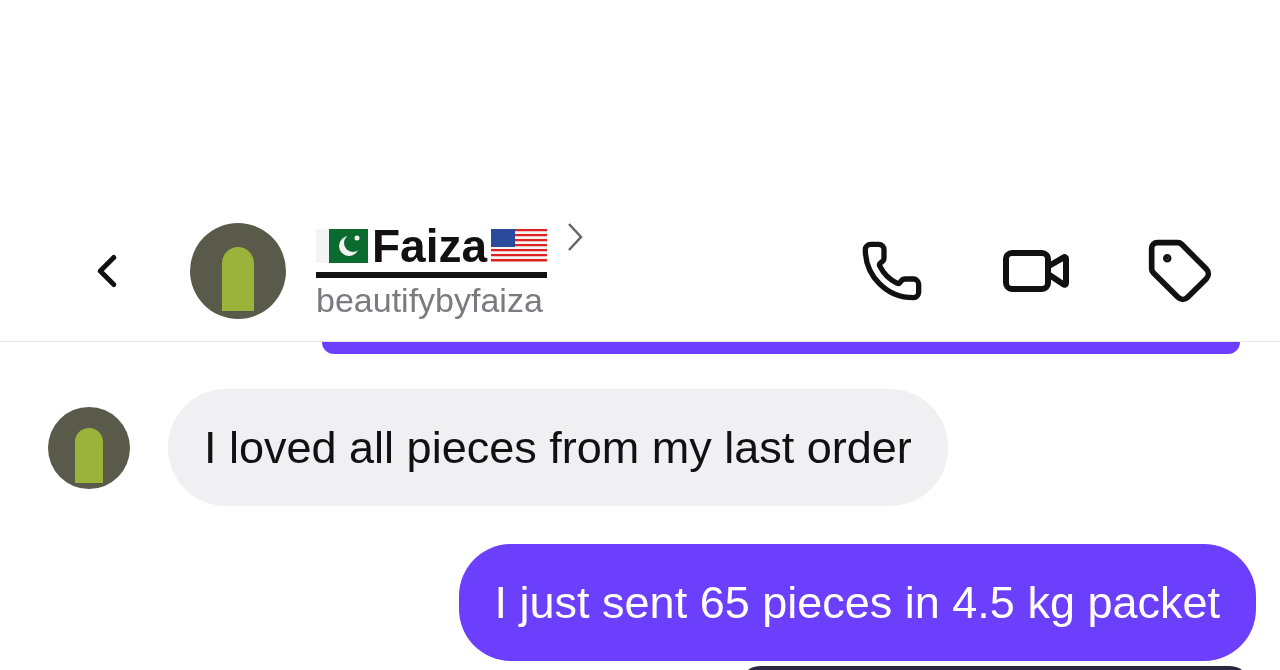 The image size is (1280, 670). What do you see at coordinates (558, 447) in the screenshot?
I see `incoming-message: I loved all pieces from my last order` at bounding box center [558, 447].